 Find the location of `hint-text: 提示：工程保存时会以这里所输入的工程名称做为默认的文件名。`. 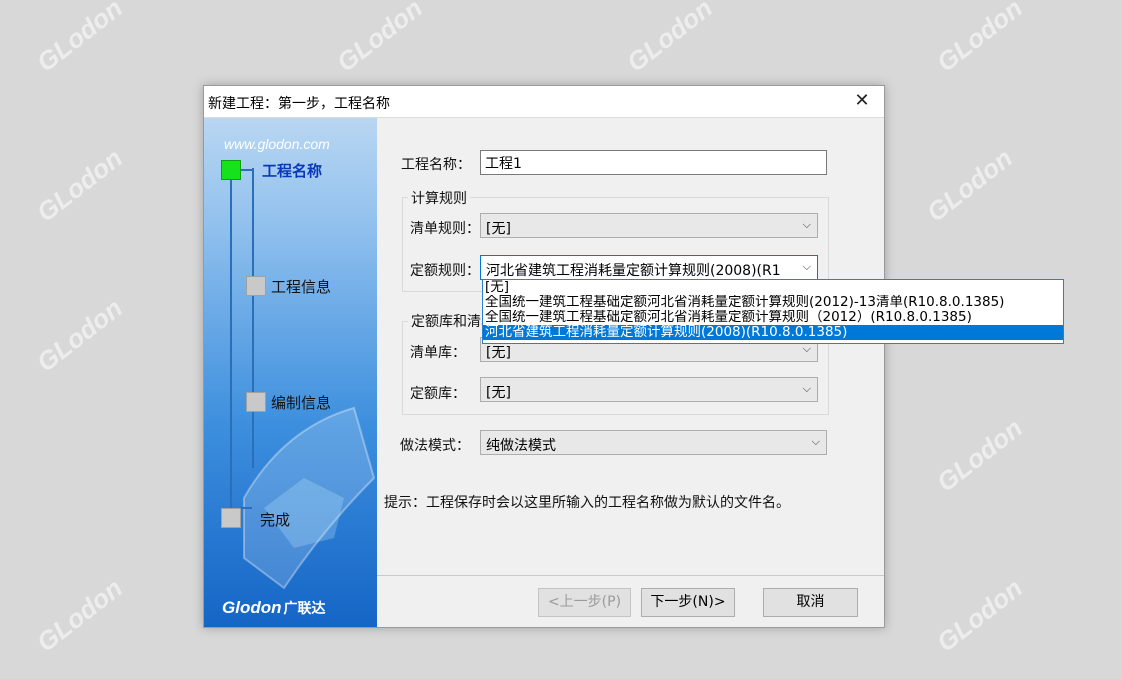

hint-text: 提示：工程保存时会以这里所输入的工程名称做为默认的文件名。 is located at coordinates (587, 503).